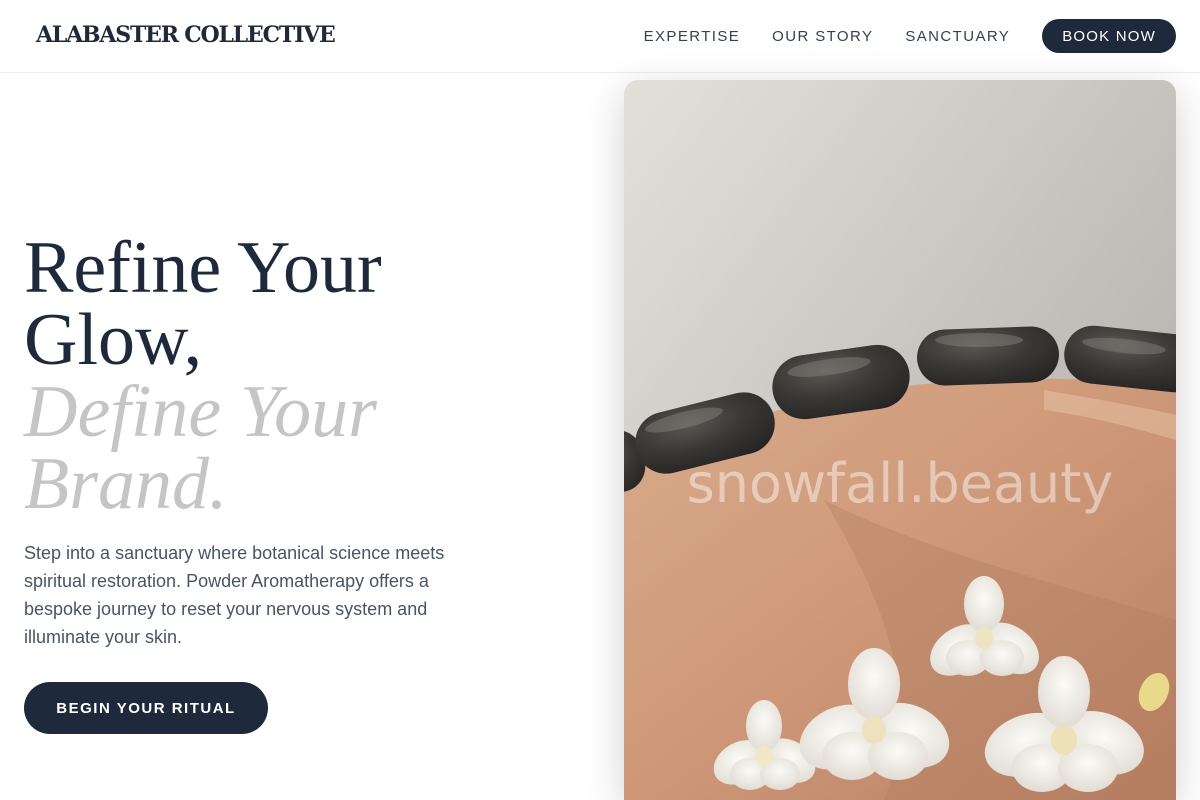 The image size is (1200, 800). I want to click on main-nav: EXPERTISE OUR STORY SANCTUARY BOOK NOW, so click(910, 36).